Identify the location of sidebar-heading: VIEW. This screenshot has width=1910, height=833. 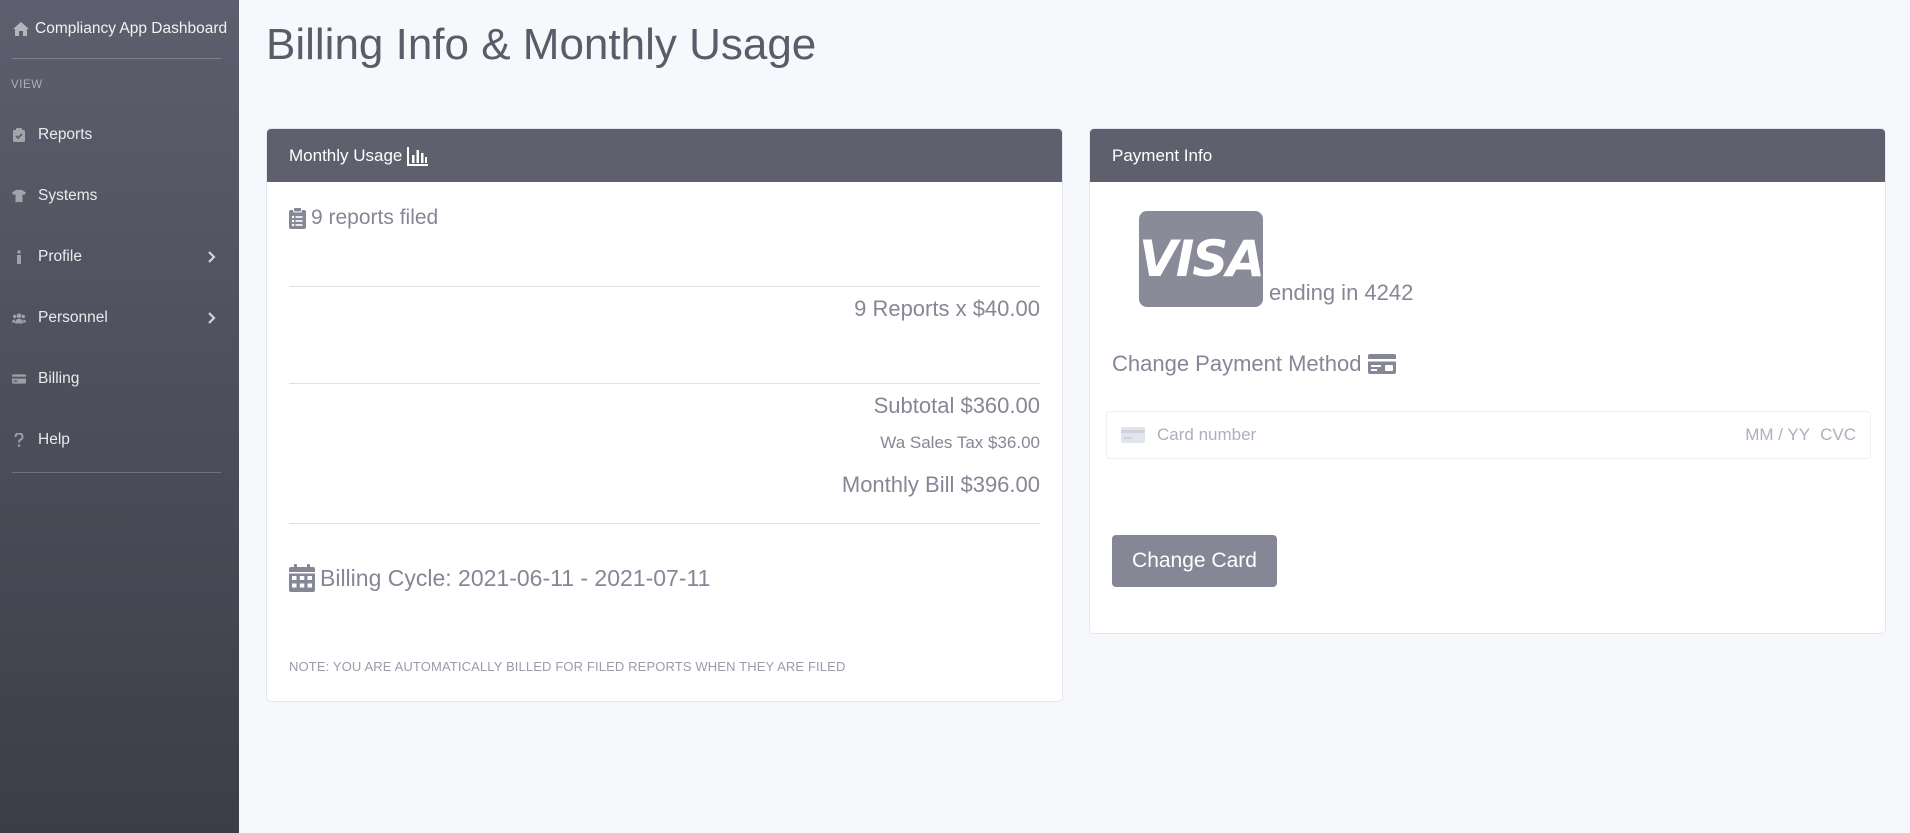
(27, 85).